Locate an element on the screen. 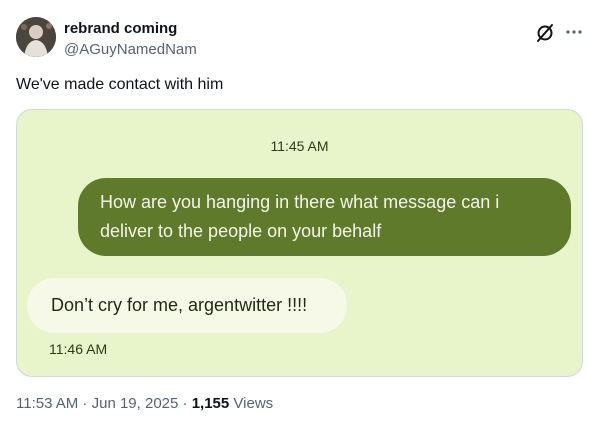 This screenshot has height=422, width=589. tweet-time: 11:53 AM is located at coordinates (47, 403).